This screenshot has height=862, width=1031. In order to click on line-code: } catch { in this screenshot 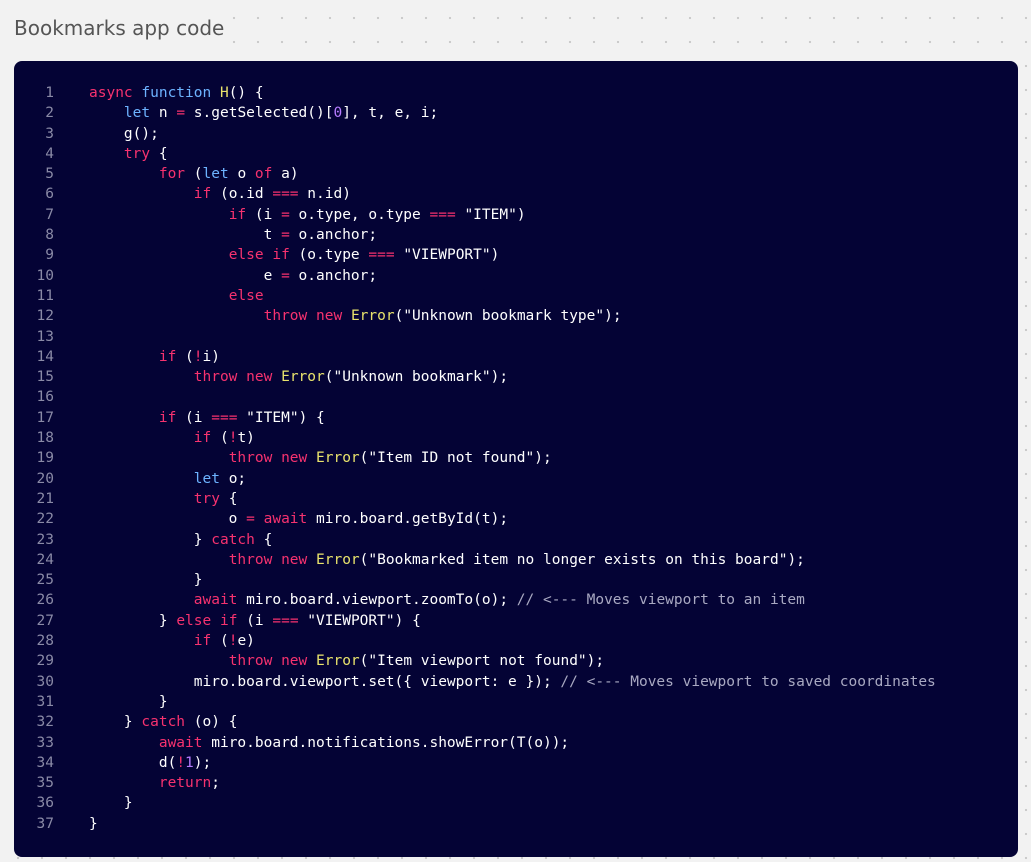, I will do `click(181, 540)`.